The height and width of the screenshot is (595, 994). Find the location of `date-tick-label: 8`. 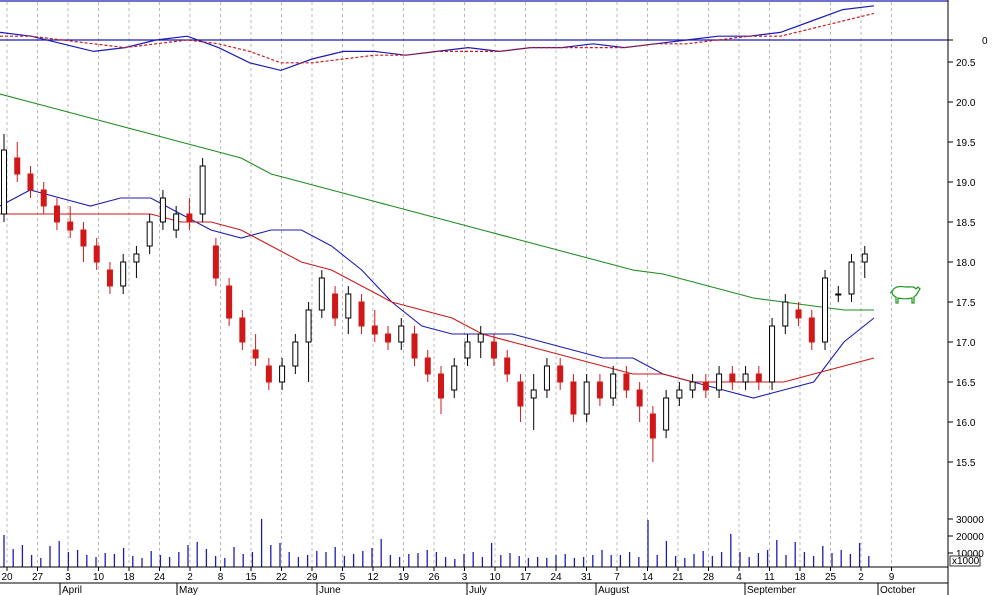

date-tick-label: 8 is located at coordinates (221, 577).